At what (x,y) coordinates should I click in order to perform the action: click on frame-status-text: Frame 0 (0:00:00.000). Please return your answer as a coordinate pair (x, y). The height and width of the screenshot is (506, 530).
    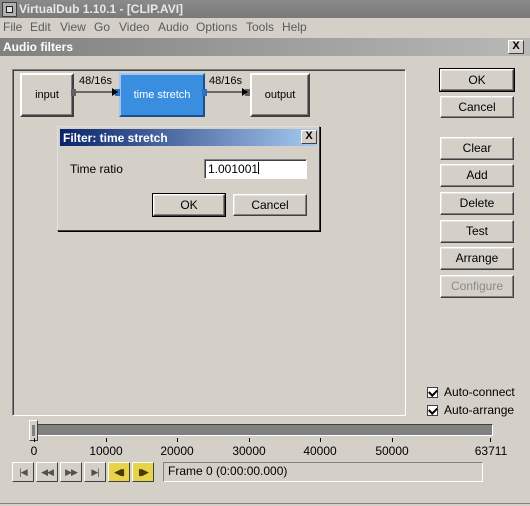
    Looking at the image, I should click on (228, 471).